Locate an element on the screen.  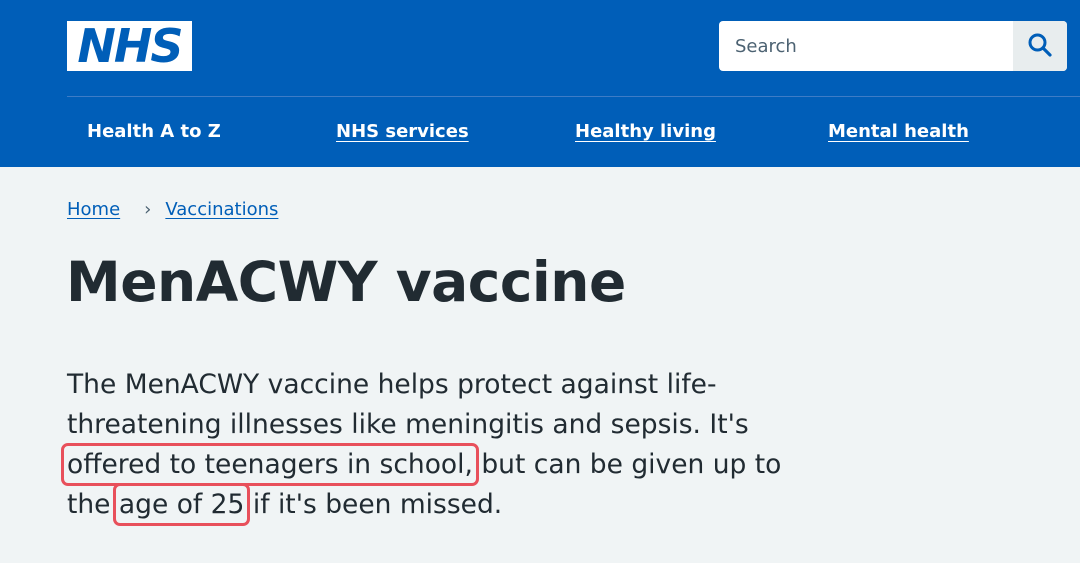
search-input is located at coordinates (866, 46).